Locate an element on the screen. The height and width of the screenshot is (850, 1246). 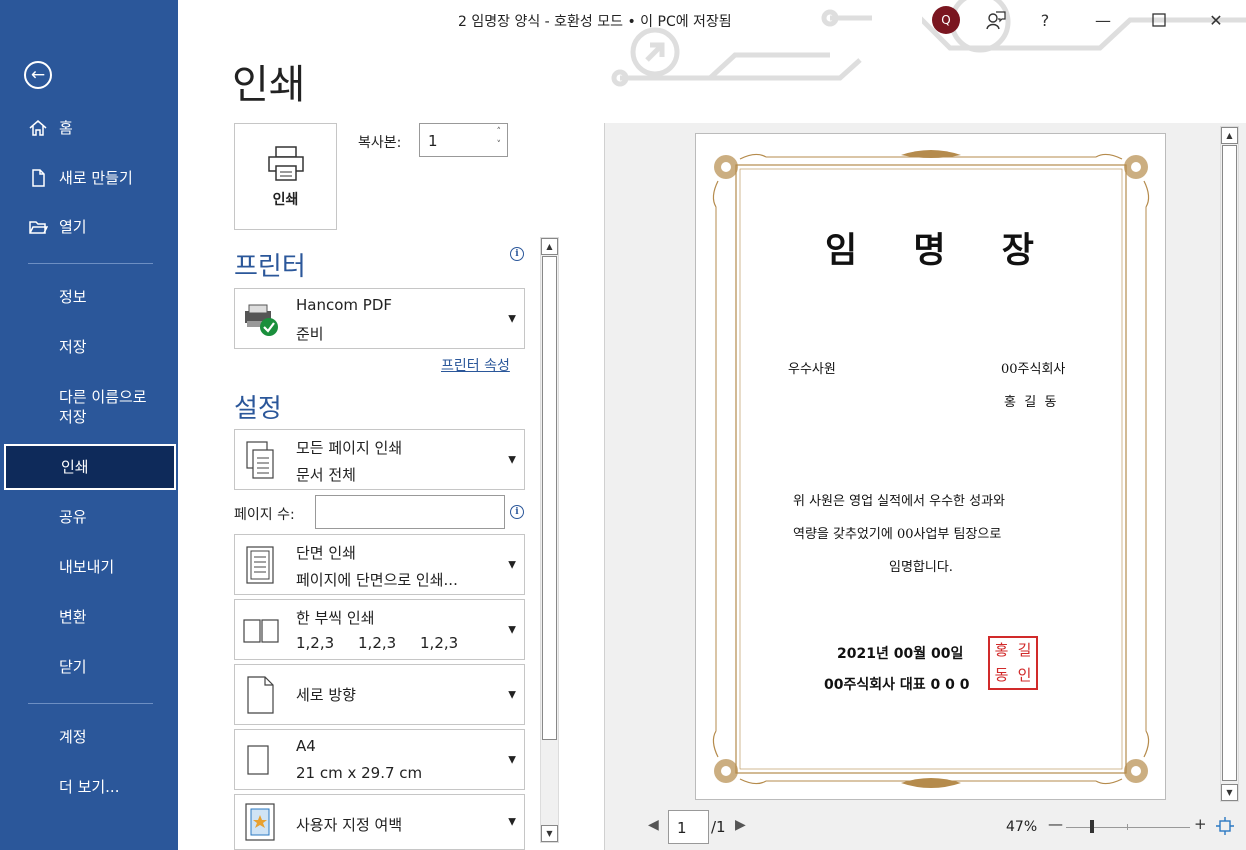
fit-to-page-icon is located at coordinates (1225, 826).